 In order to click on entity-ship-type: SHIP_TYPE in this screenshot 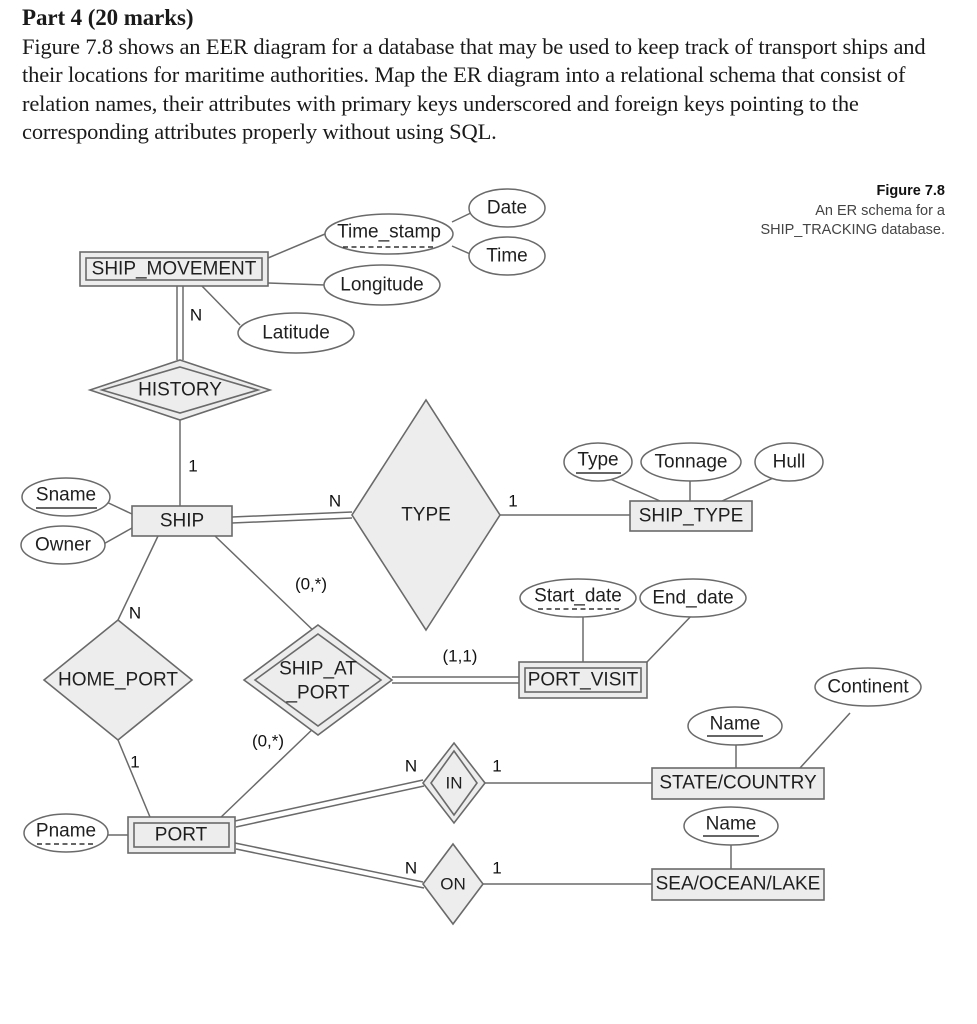, I will do `click(691, 516)`.